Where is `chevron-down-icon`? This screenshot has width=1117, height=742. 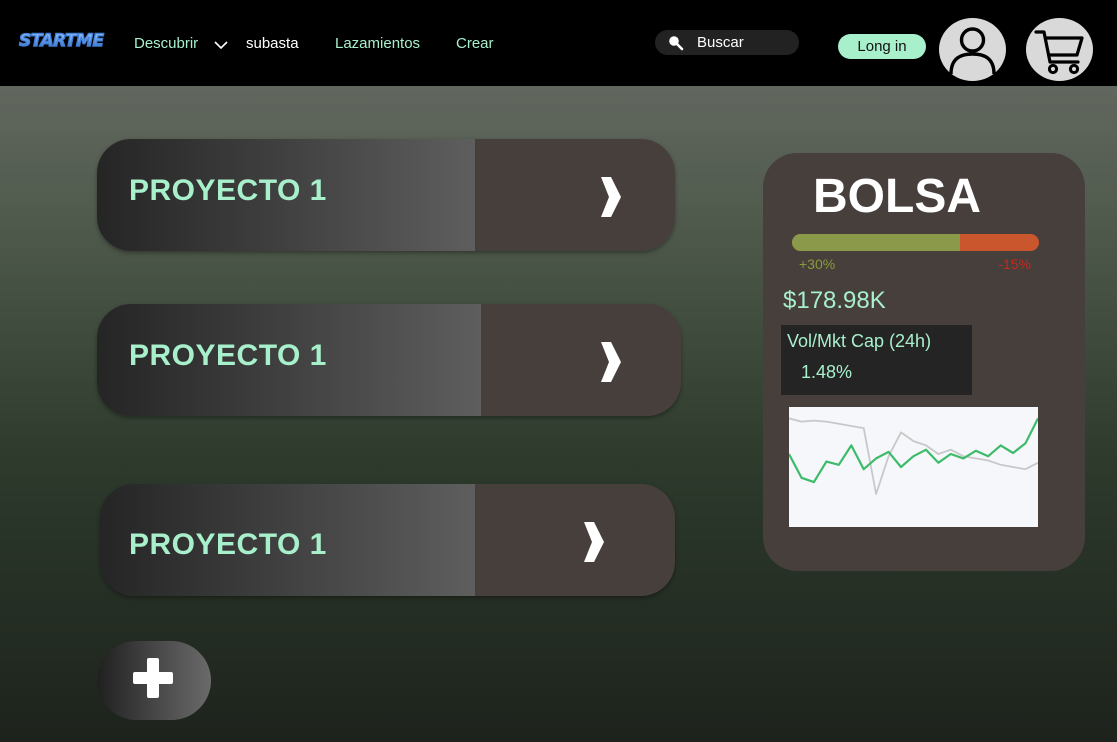 chevron-down-icon is located at coordinates (221, 45).